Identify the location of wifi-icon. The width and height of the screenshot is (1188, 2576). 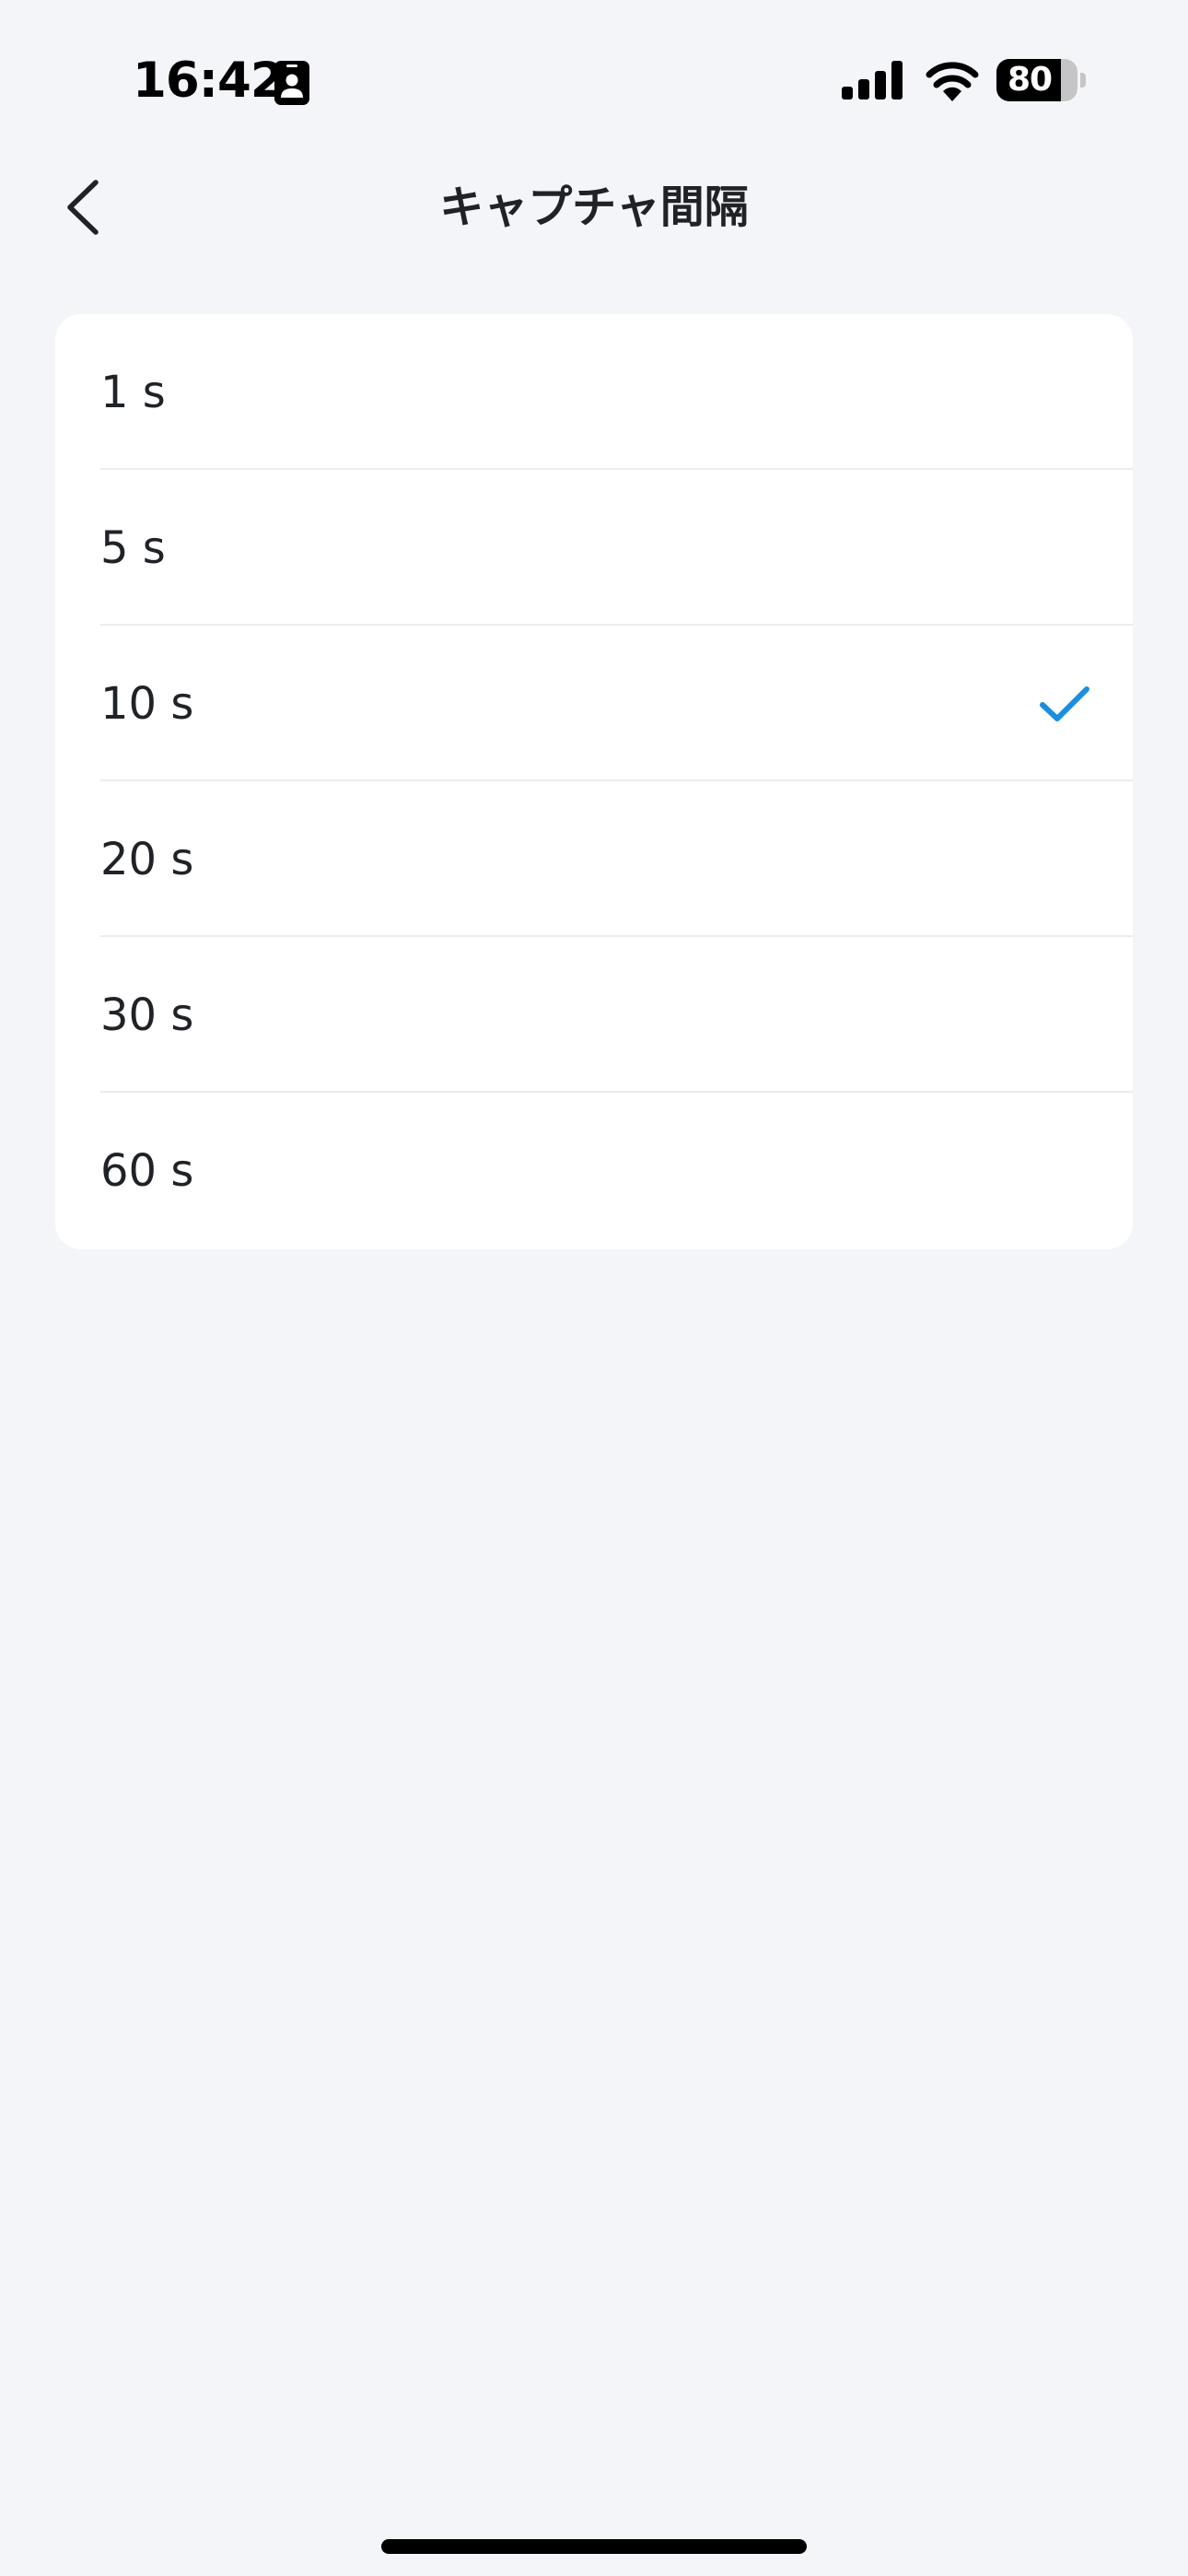
(952, 81).